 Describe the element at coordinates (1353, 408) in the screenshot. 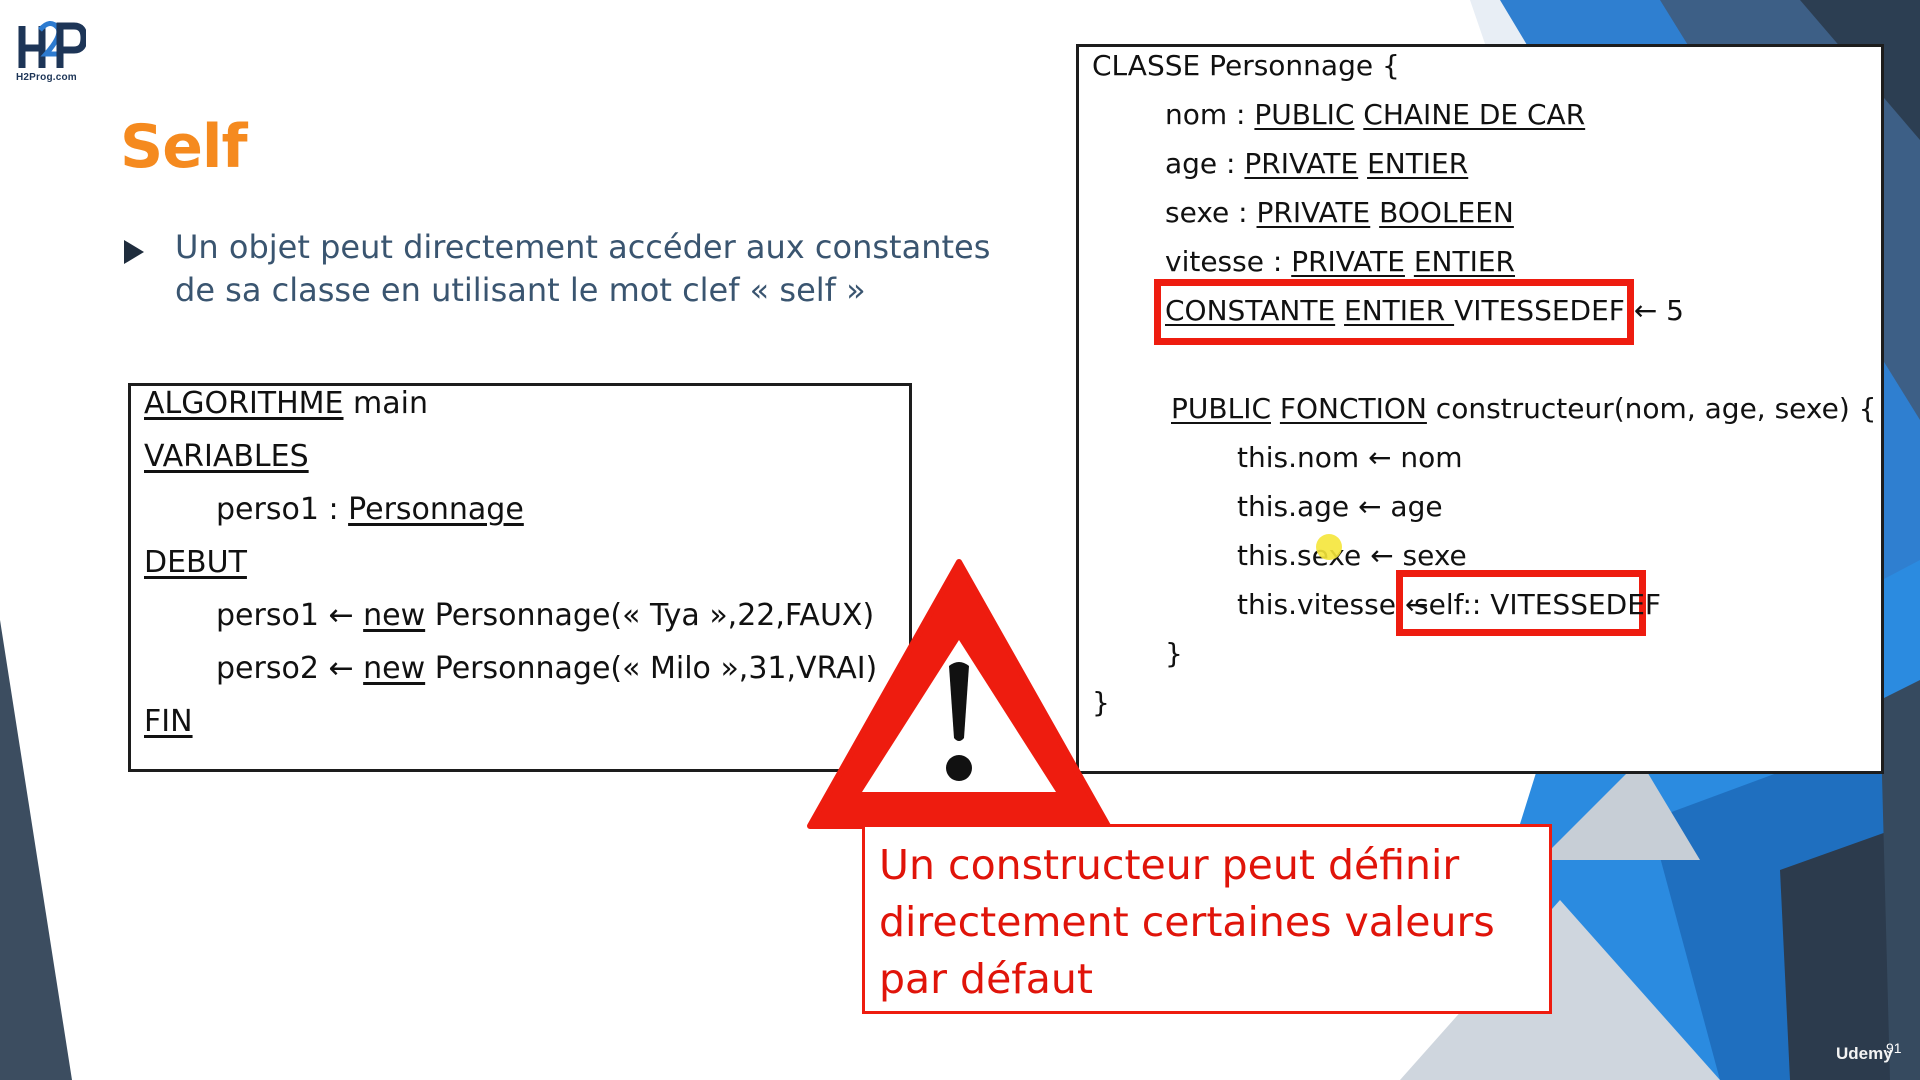

I see `class-keyword: FONCTION` at that location.